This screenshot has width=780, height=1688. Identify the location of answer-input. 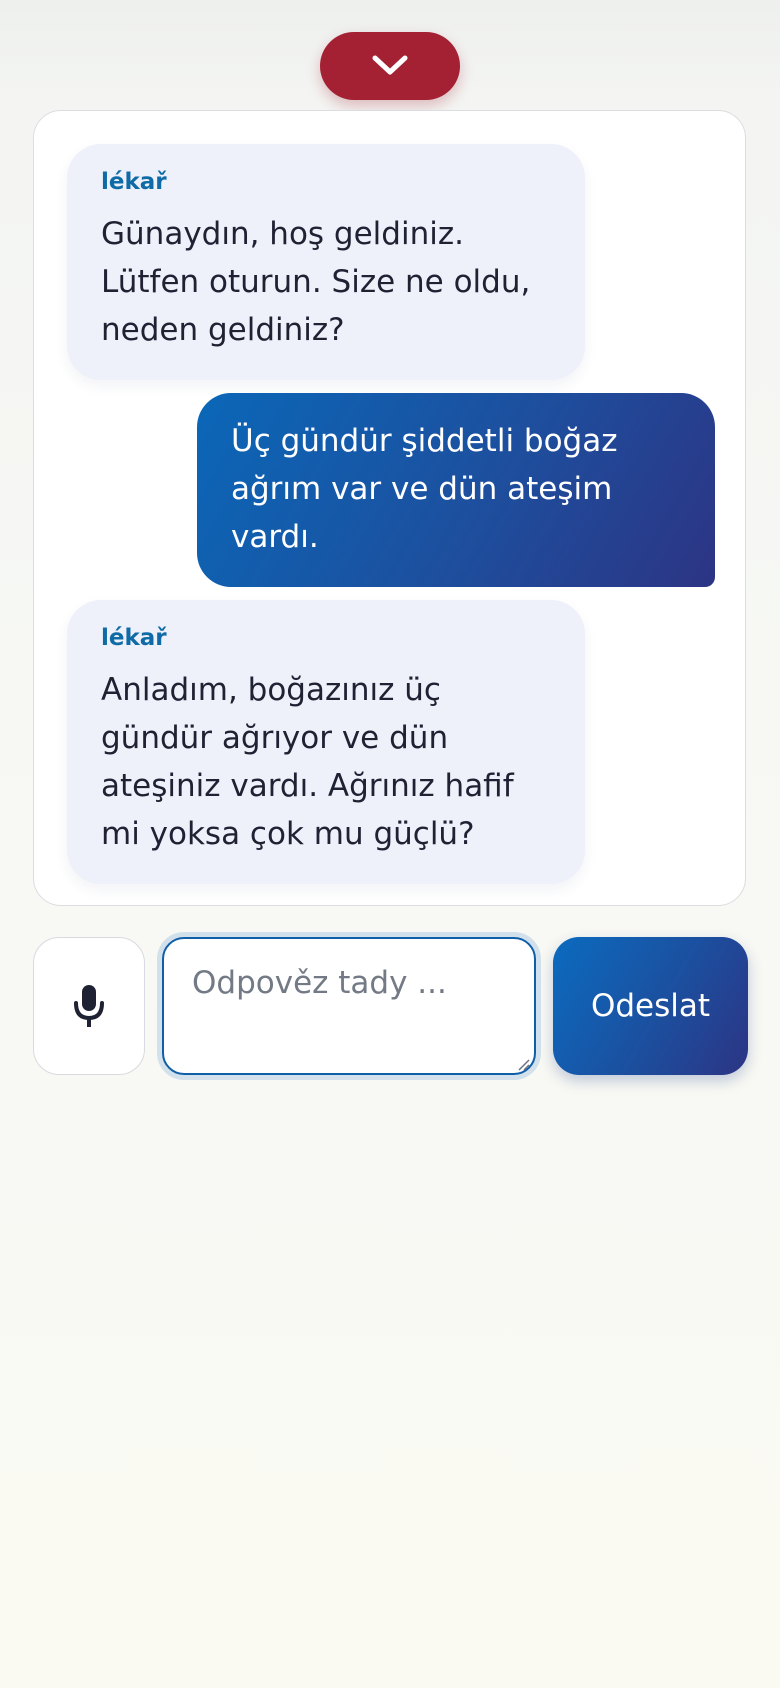
(349, 1006).